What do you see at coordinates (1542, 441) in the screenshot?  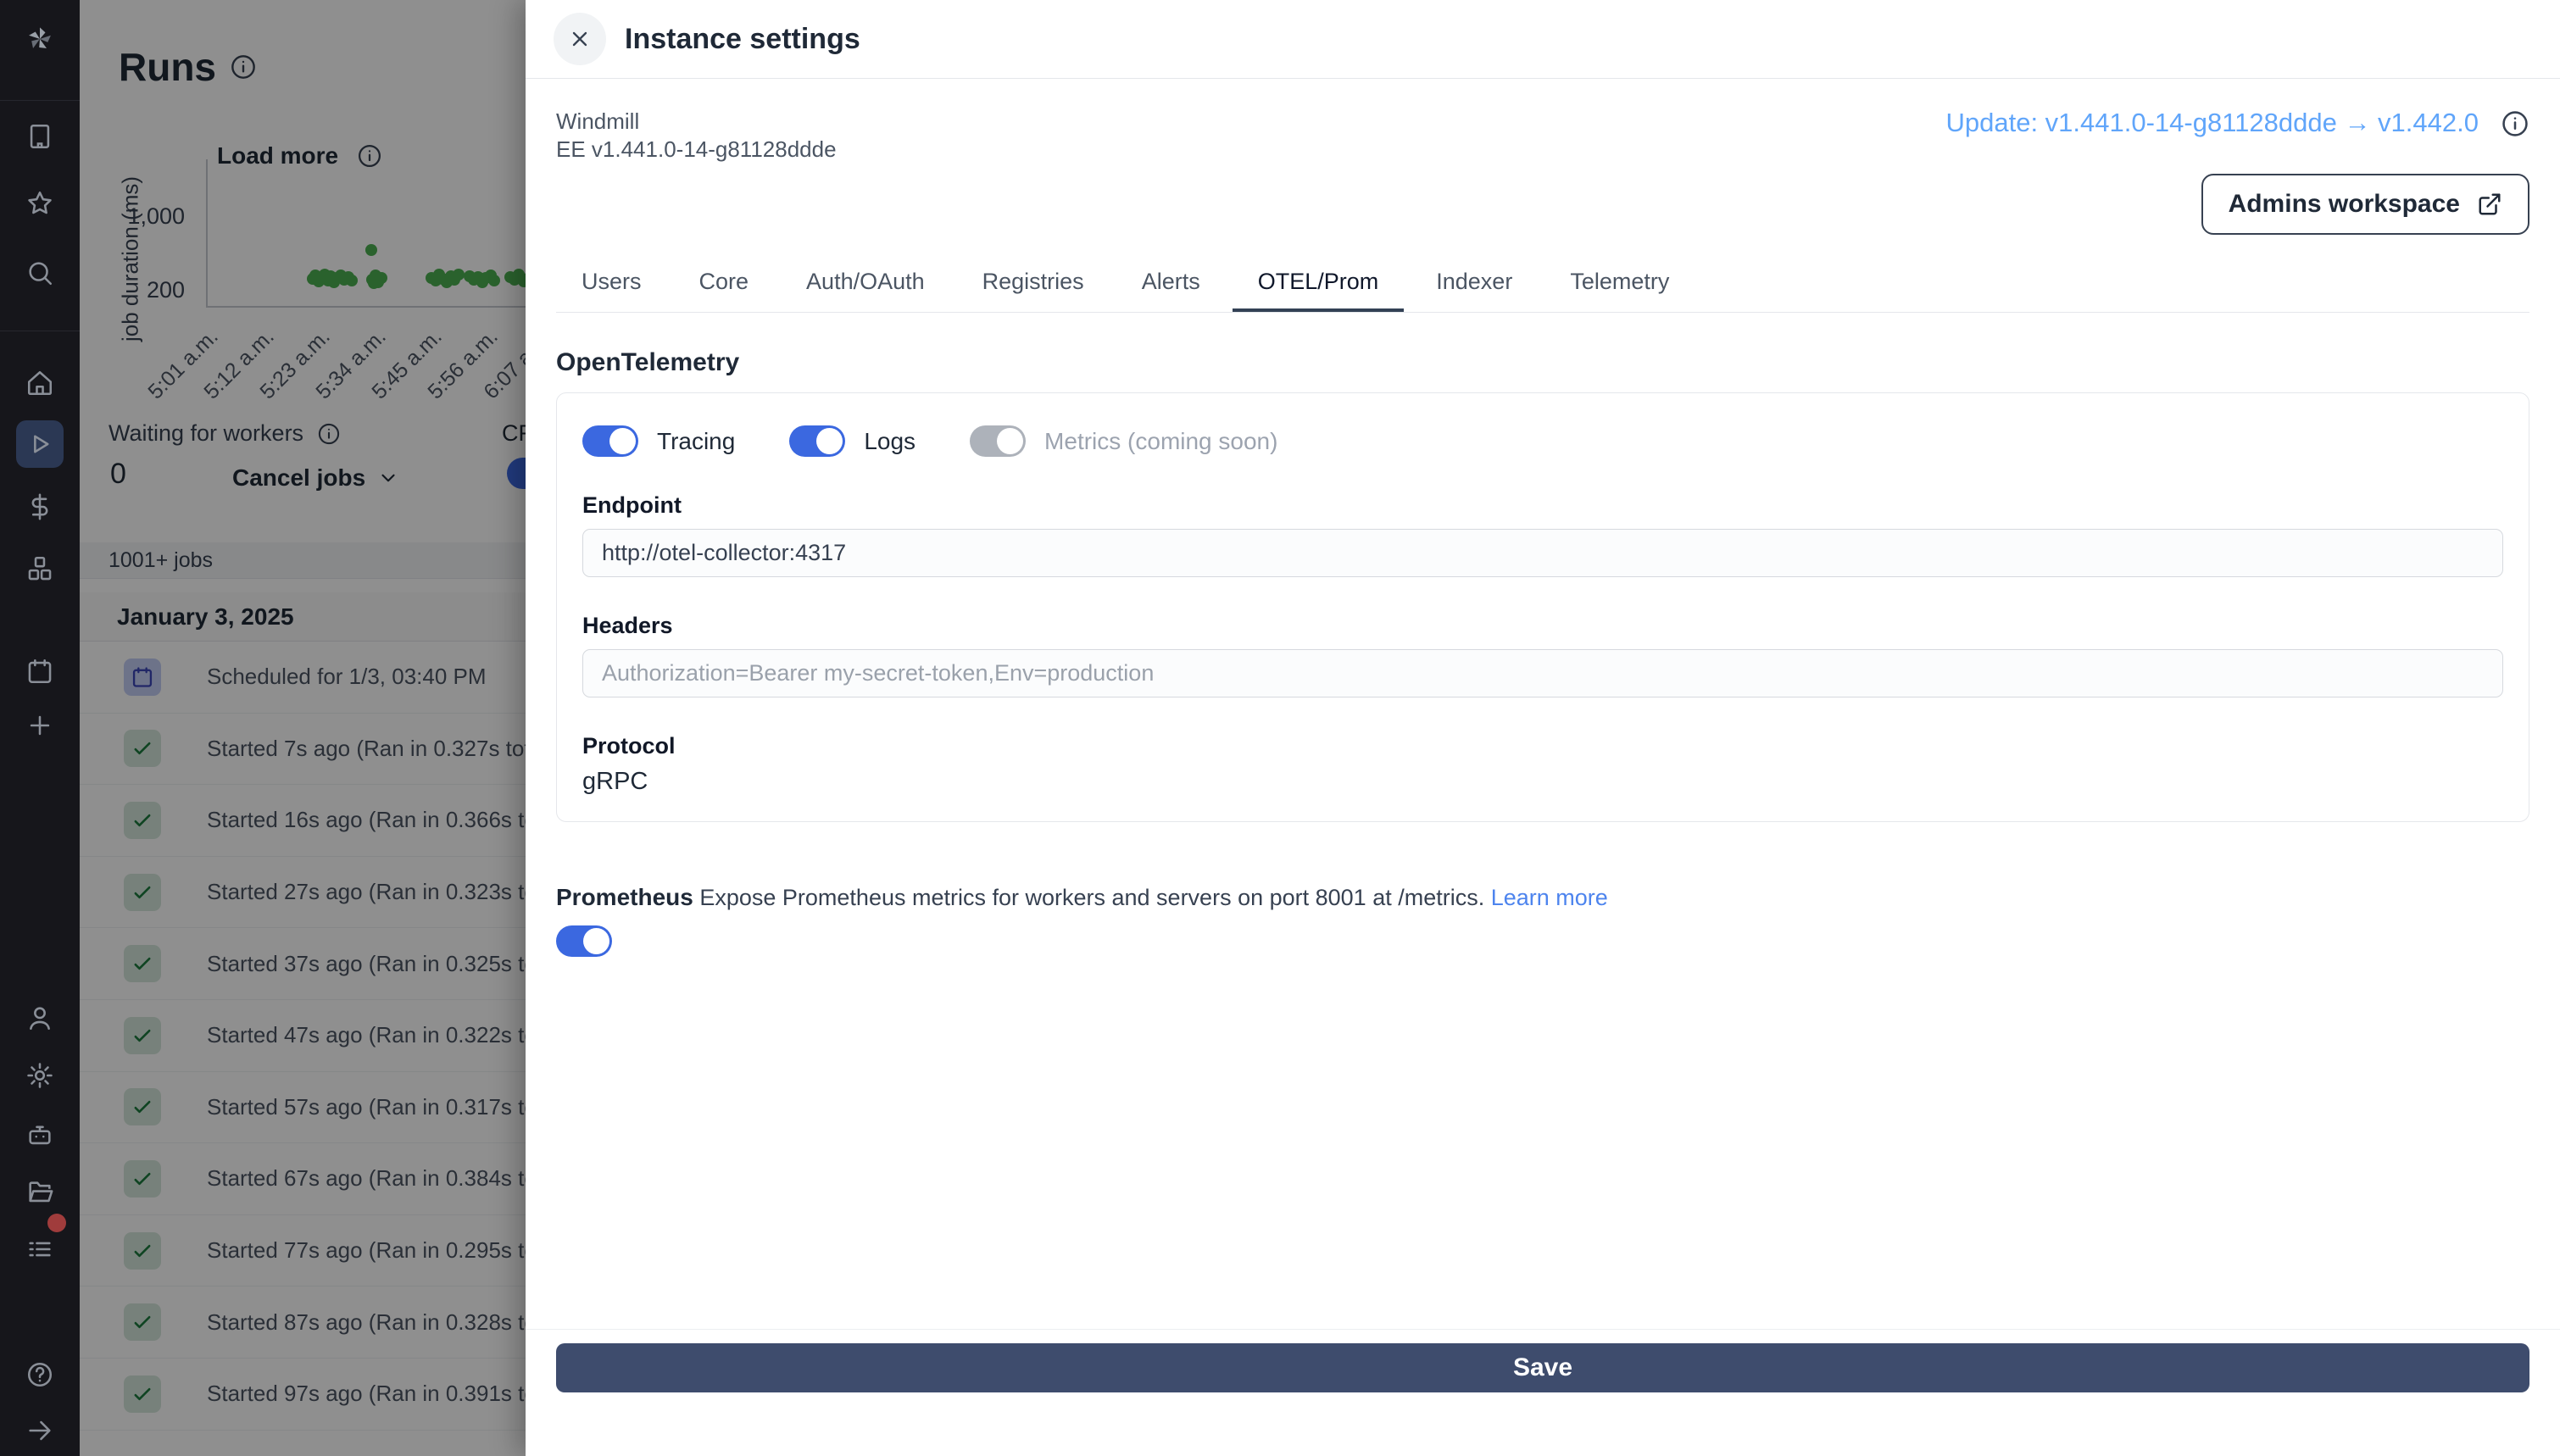 I see `otel-toggles: Tracing Logs Metrics (coming soon)` at bounding box center [1542, 441].